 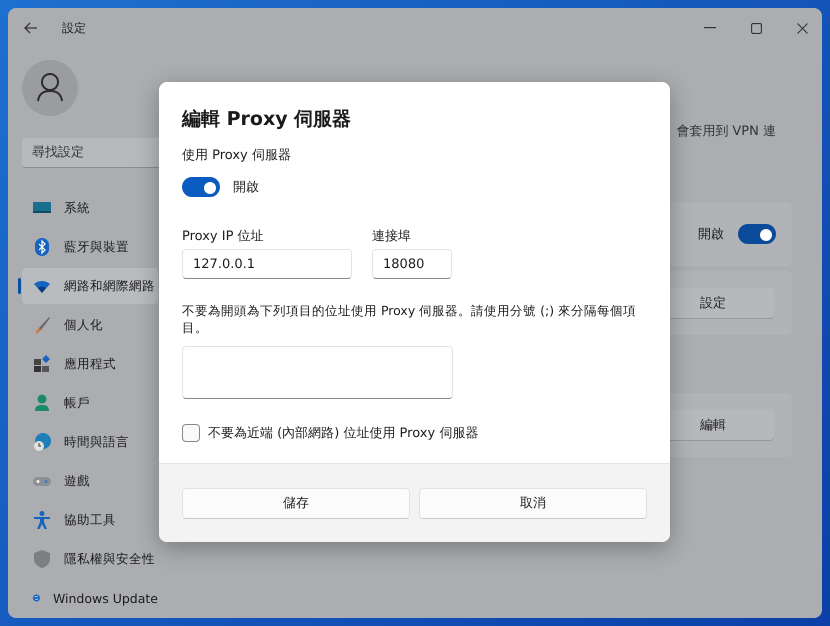 I want to click on shield-icon, so click(x=42, y=559).